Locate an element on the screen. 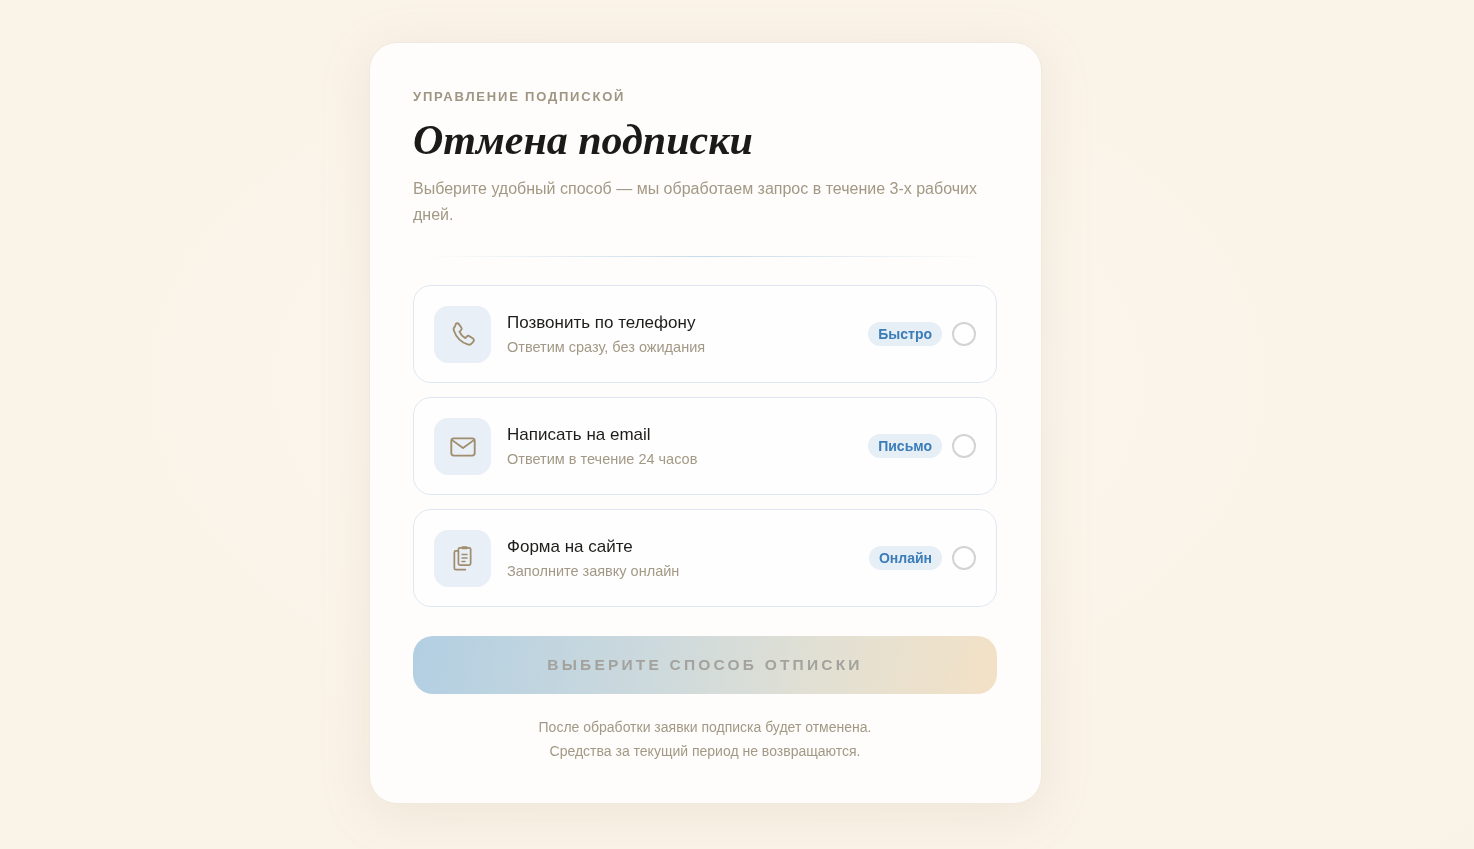  option-title: Форма на сайте is located at coordinates (570, 546).